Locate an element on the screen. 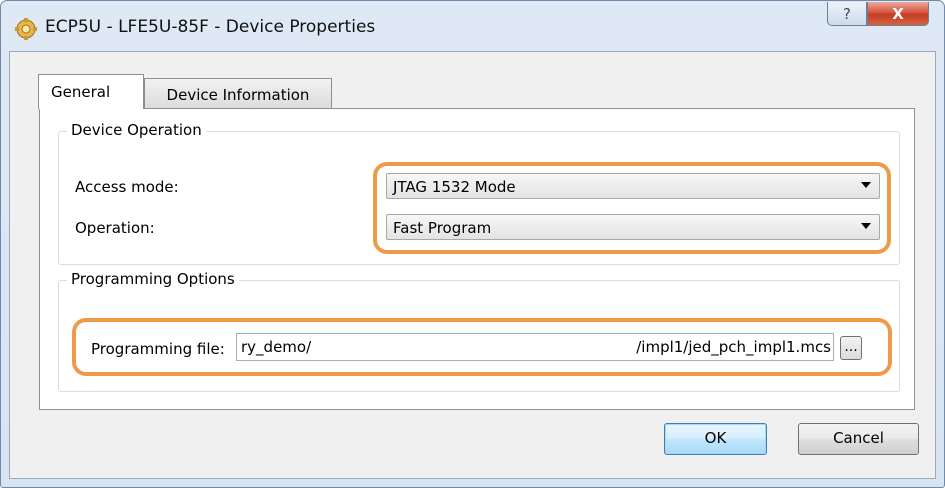 Image resolution: width=945 pixels, height=488 pixels. operation-label: Operation: is located at coordinates (115, 228).